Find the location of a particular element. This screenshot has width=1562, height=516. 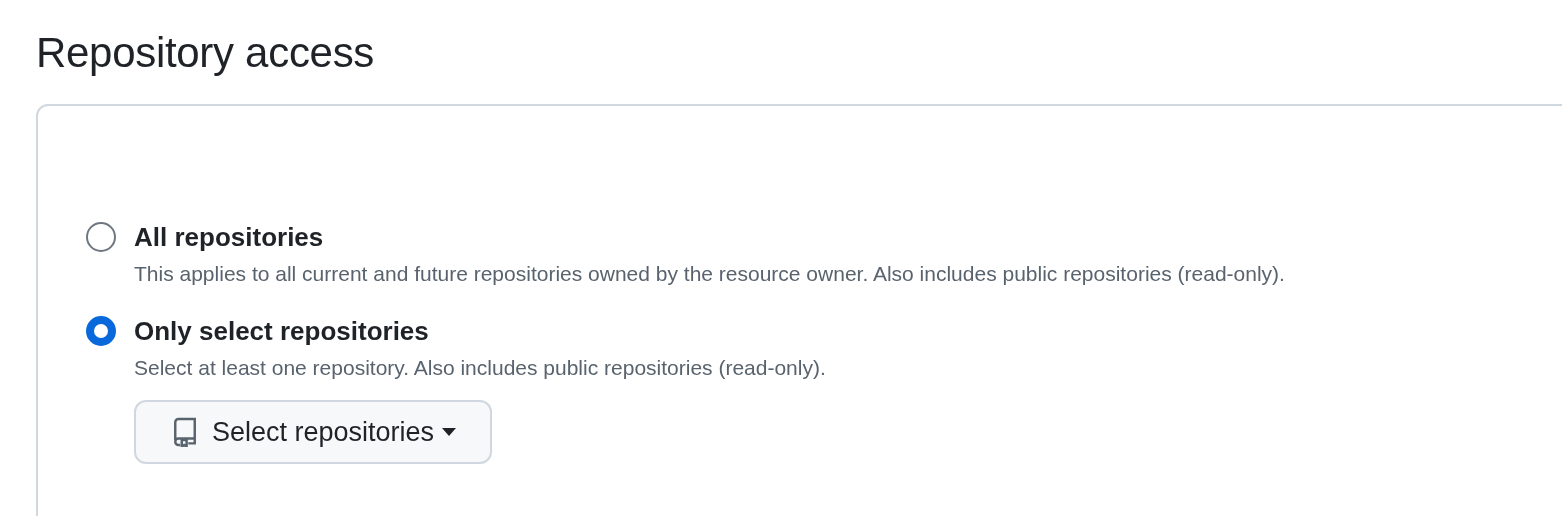

section-title: Repository access is located at coordinates (206, 53).